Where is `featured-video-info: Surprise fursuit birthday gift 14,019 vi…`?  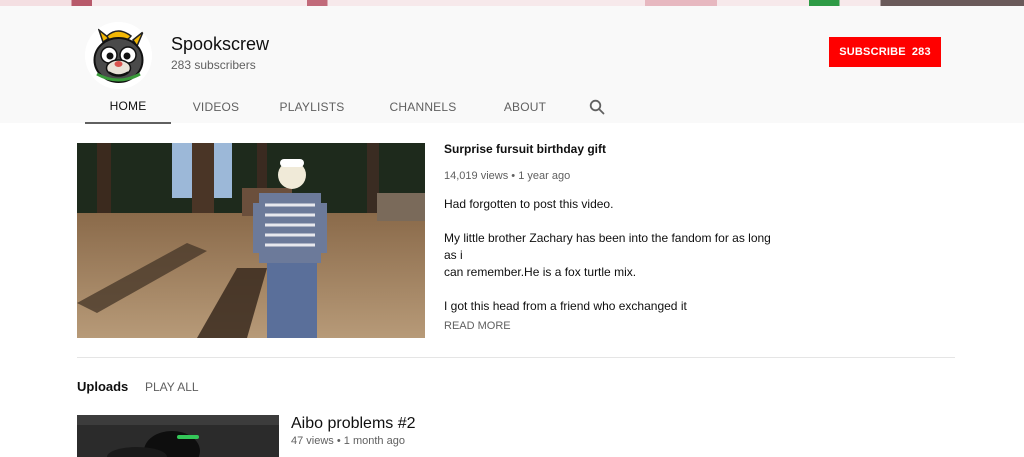
featured-video-info: Surprise fursuit birthday gift 14,019 vi… is located at coordinates (609, 237).